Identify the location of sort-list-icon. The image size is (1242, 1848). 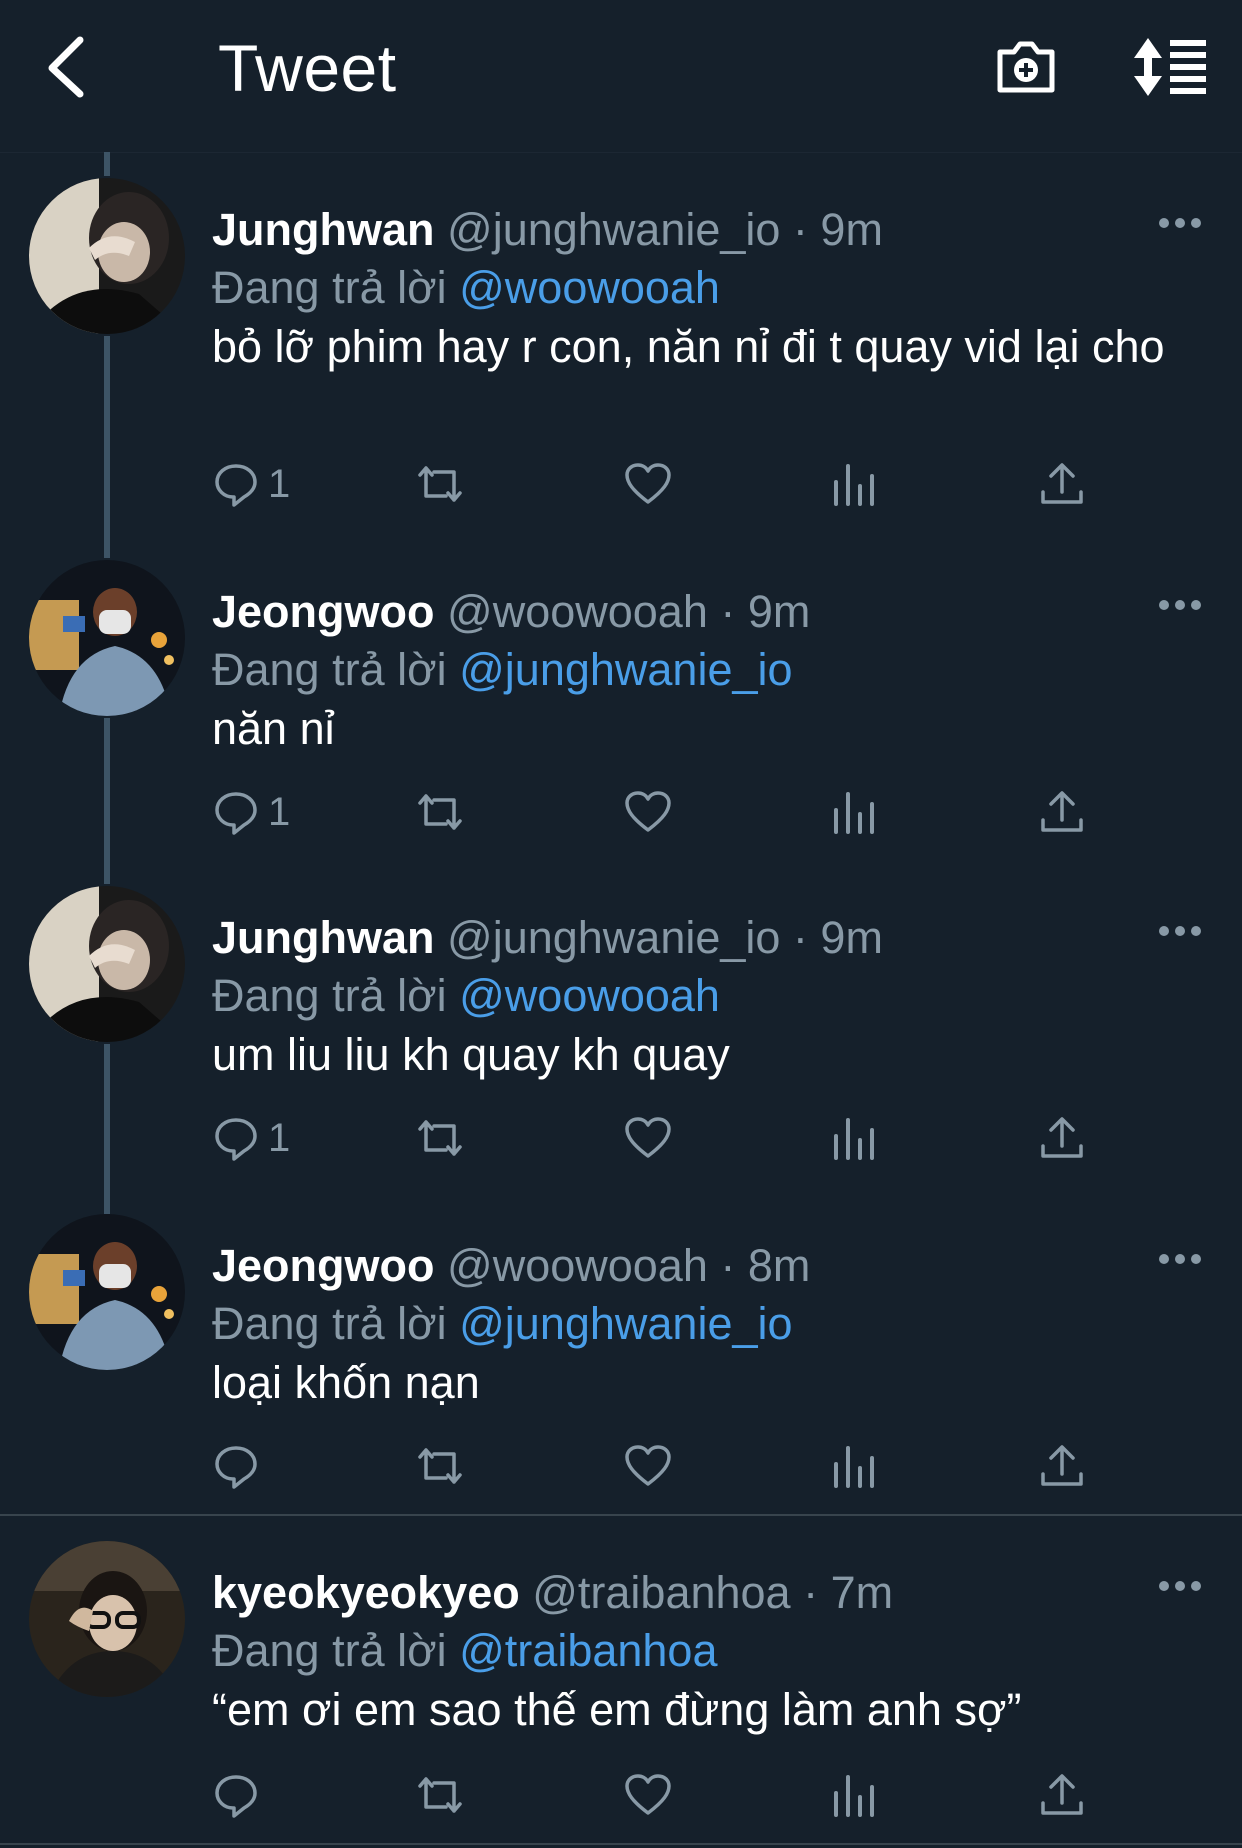
(1170, 67).